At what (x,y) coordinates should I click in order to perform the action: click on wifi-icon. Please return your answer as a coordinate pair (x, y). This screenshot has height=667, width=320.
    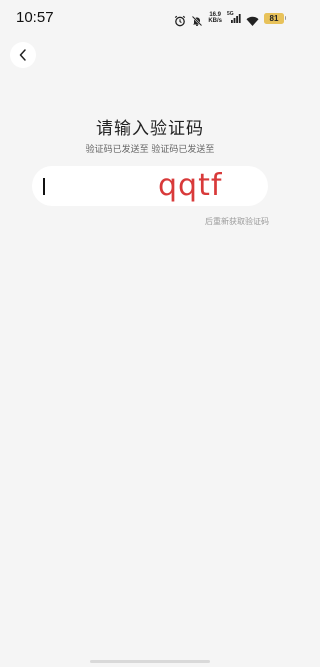
    Looking at the image, I should click on (252, 19).